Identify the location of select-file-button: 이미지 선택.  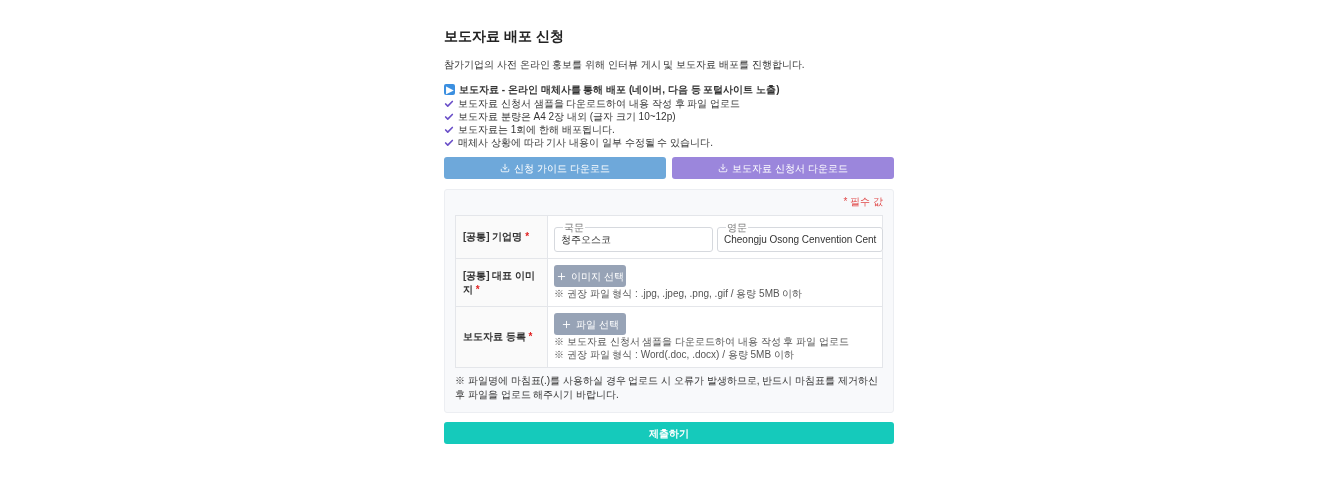
(590, 276).